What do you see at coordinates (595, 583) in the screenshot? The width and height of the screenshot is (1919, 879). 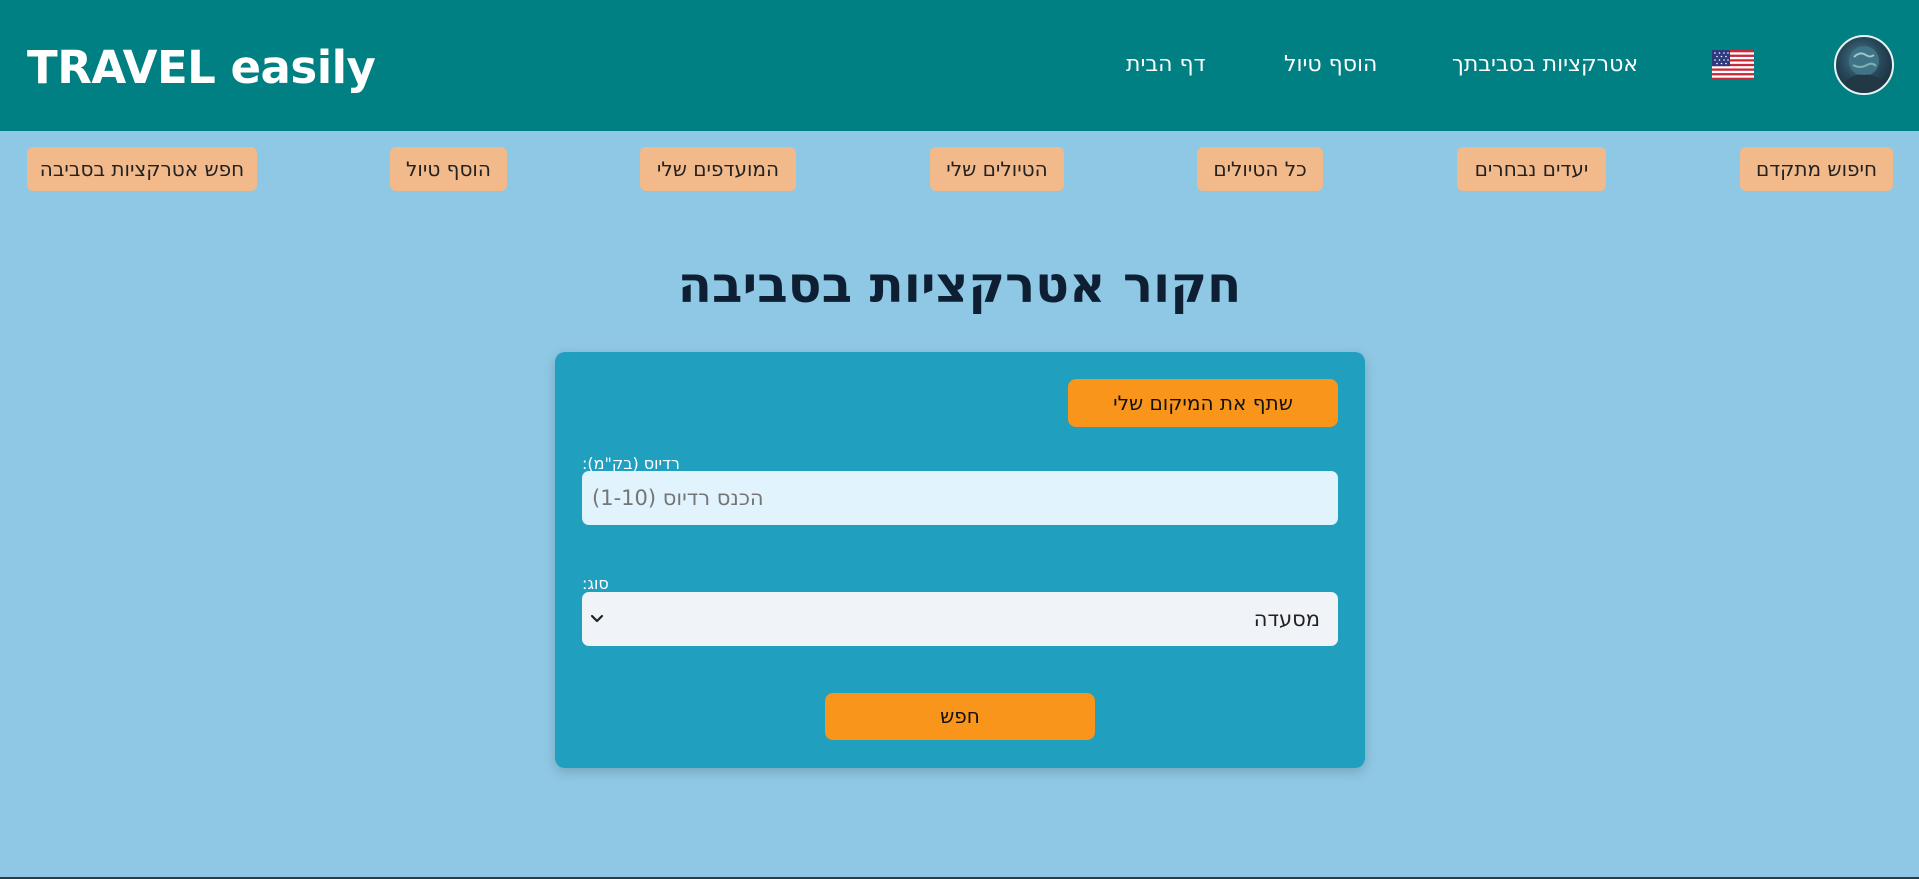 I see `type-label: סוג:` at bounding box center [595, 583].